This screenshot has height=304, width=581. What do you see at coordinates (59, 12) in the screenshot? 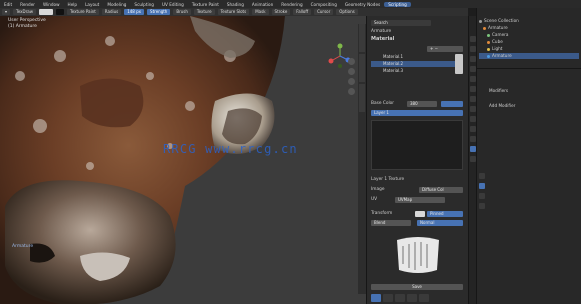
I see `color-swatch-secondary` at bounding box center [59, 12].